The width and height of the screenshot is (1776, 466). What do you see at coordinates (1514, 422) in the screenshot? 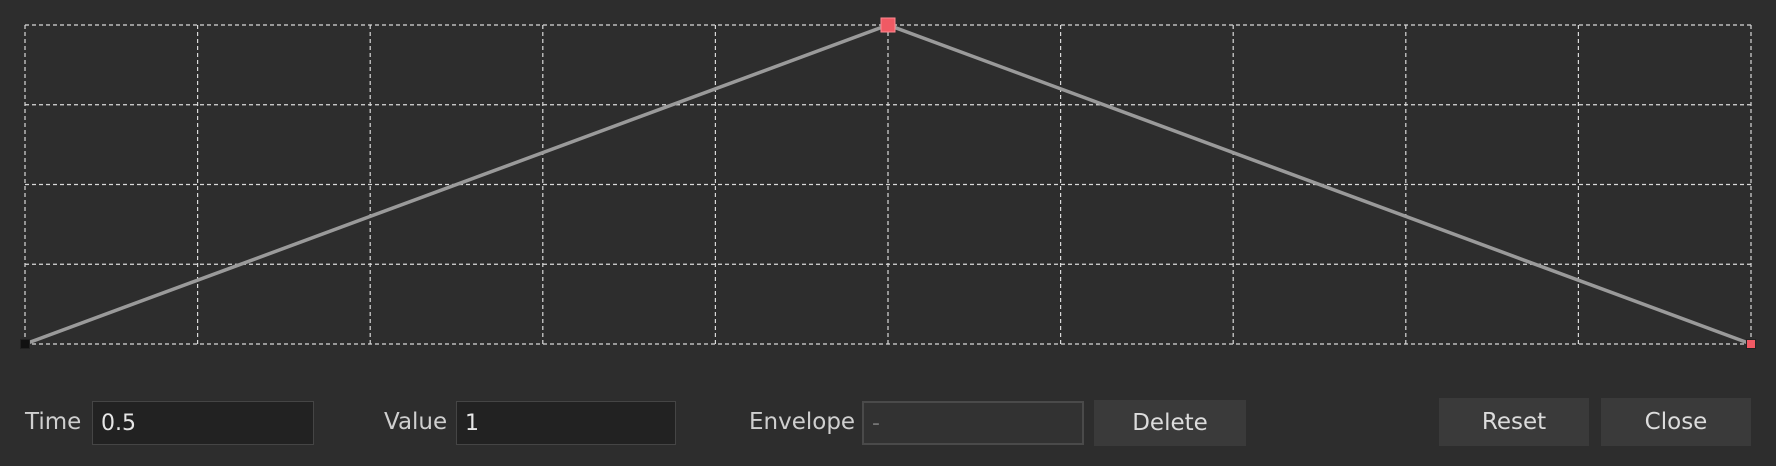
I see `reset-button: Reset` at bounding box center [1514, 422].